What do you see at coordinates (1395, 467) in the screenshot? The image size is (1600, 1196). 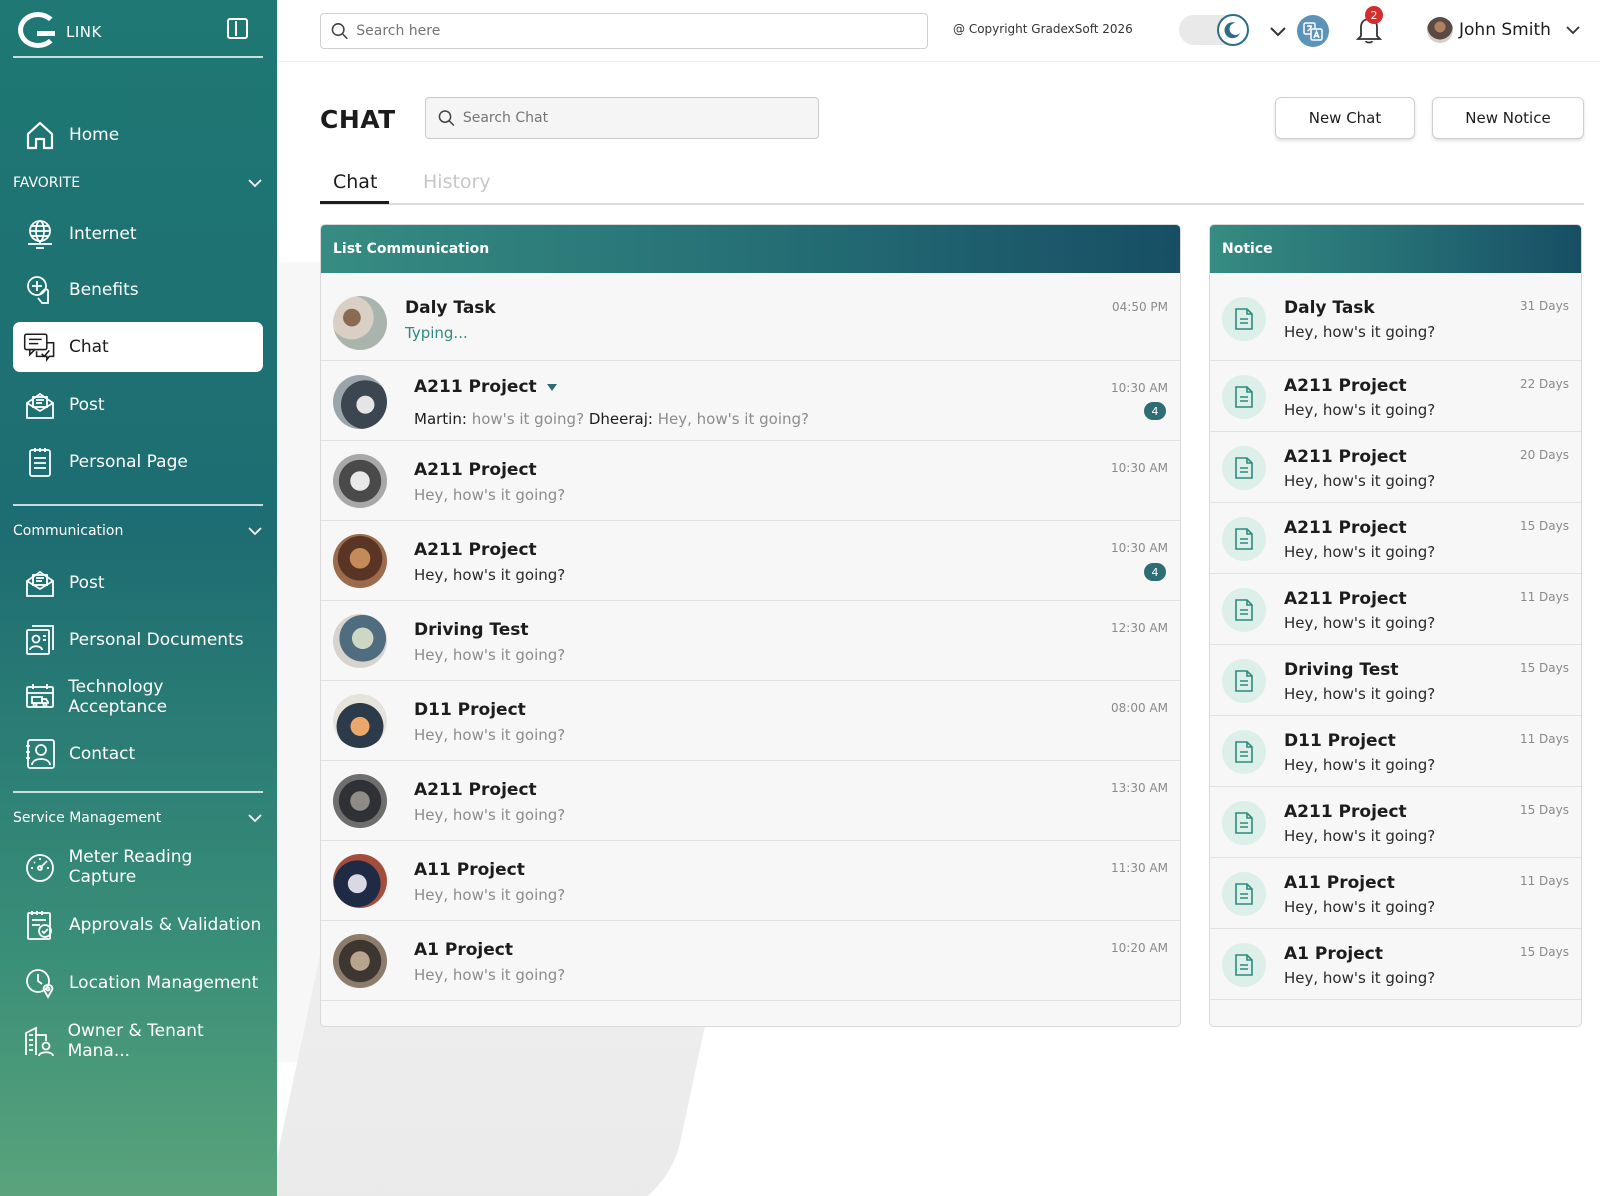 I see `notice-item: A211 Project Hey, how's it going? 20 Days` at bounding box center [1395, 467].